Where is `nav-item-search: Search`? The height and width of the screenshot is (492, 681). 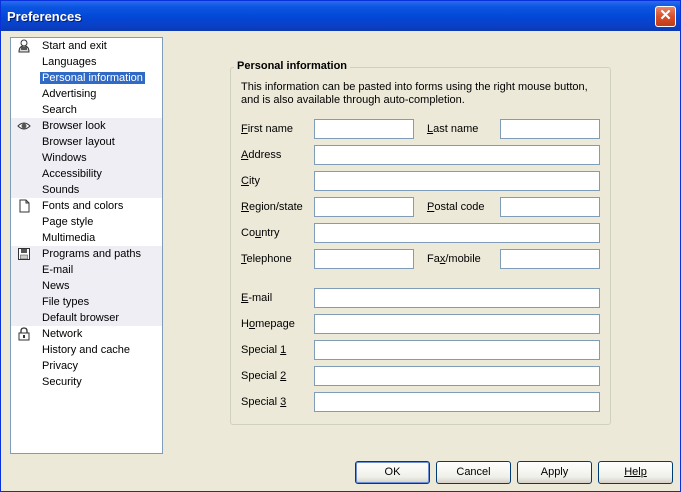 nav-item-search: Search is located at coordinates (86, 110).